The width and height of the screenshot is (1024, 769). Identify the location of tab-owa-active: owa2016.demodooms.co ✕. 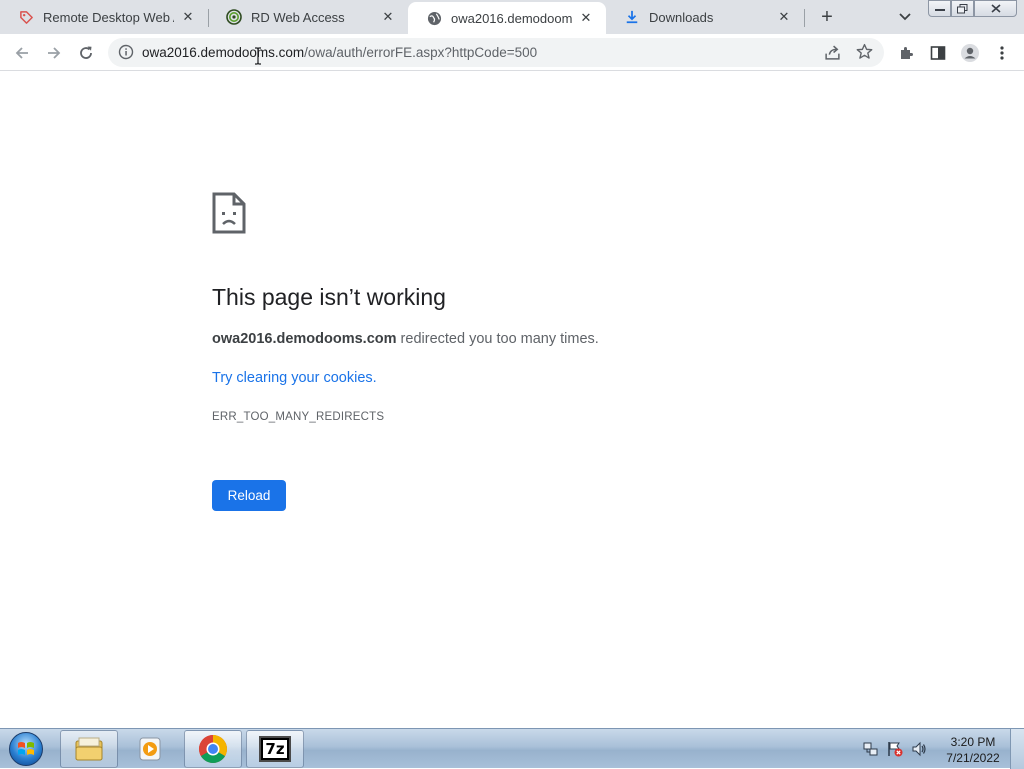
(507, 18).